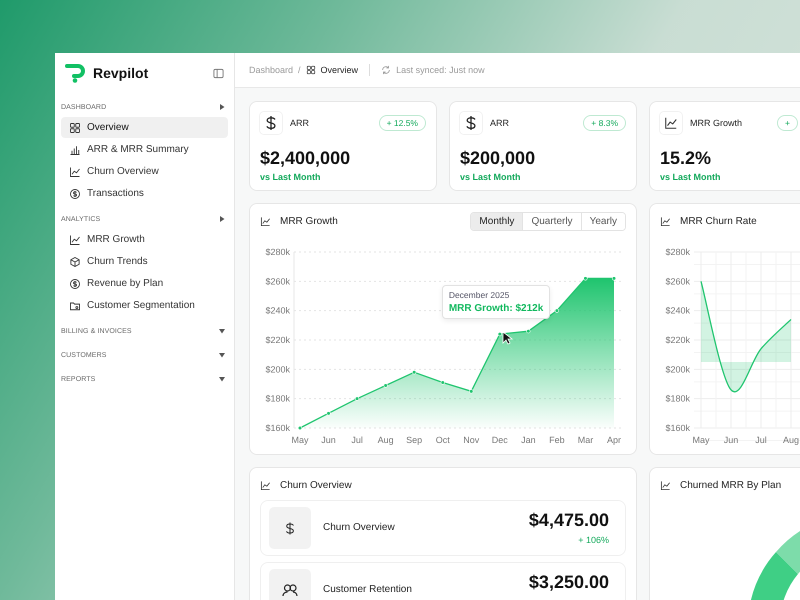  What do you see at coordinates (568, 583) in the screenshot?
I see `metric-value: $3,250.00` at bounding box center [568, 583].